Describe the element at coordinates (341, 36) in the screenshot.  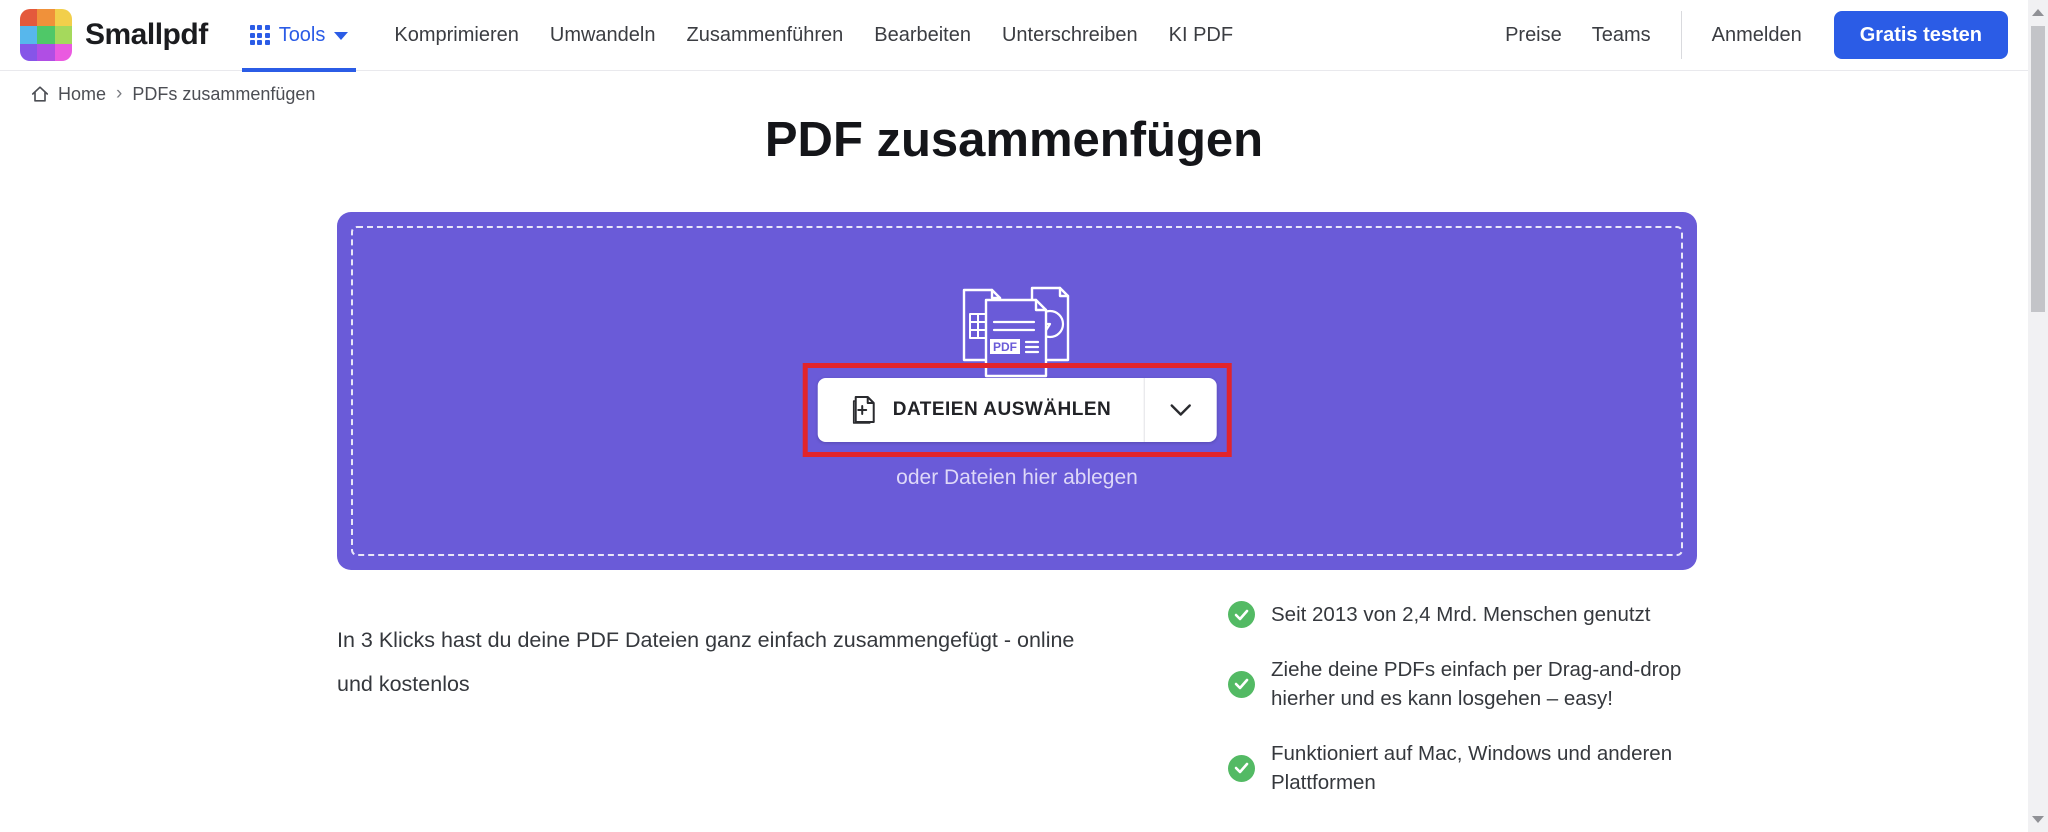
I see `caret-down-icon` at that location.